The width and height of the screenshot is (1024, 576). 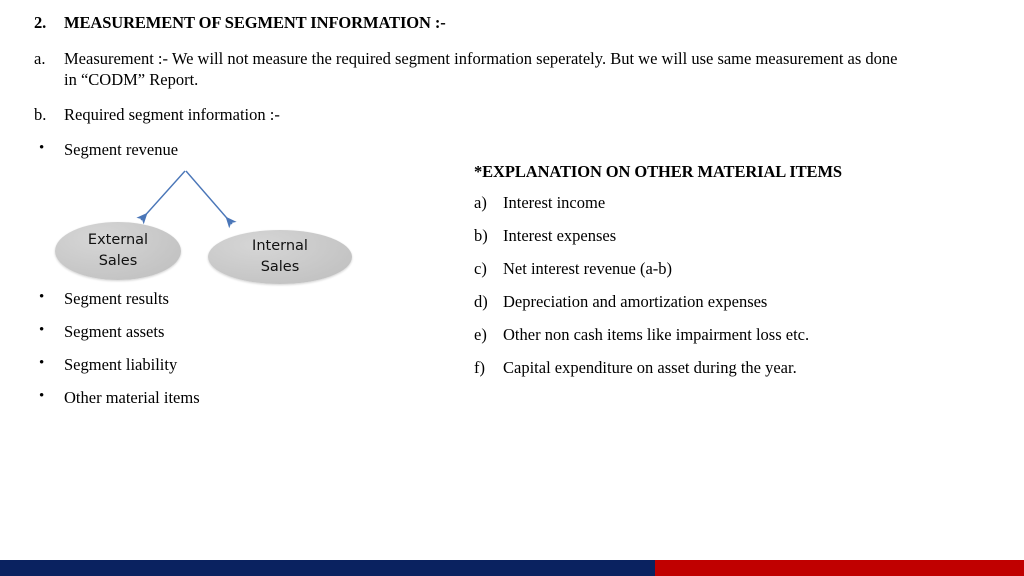 What do you see at coordinates (280, 267) in the screenshot?
I see `node-internal-sales-line2: Sales` at bounding box center [280, 267].